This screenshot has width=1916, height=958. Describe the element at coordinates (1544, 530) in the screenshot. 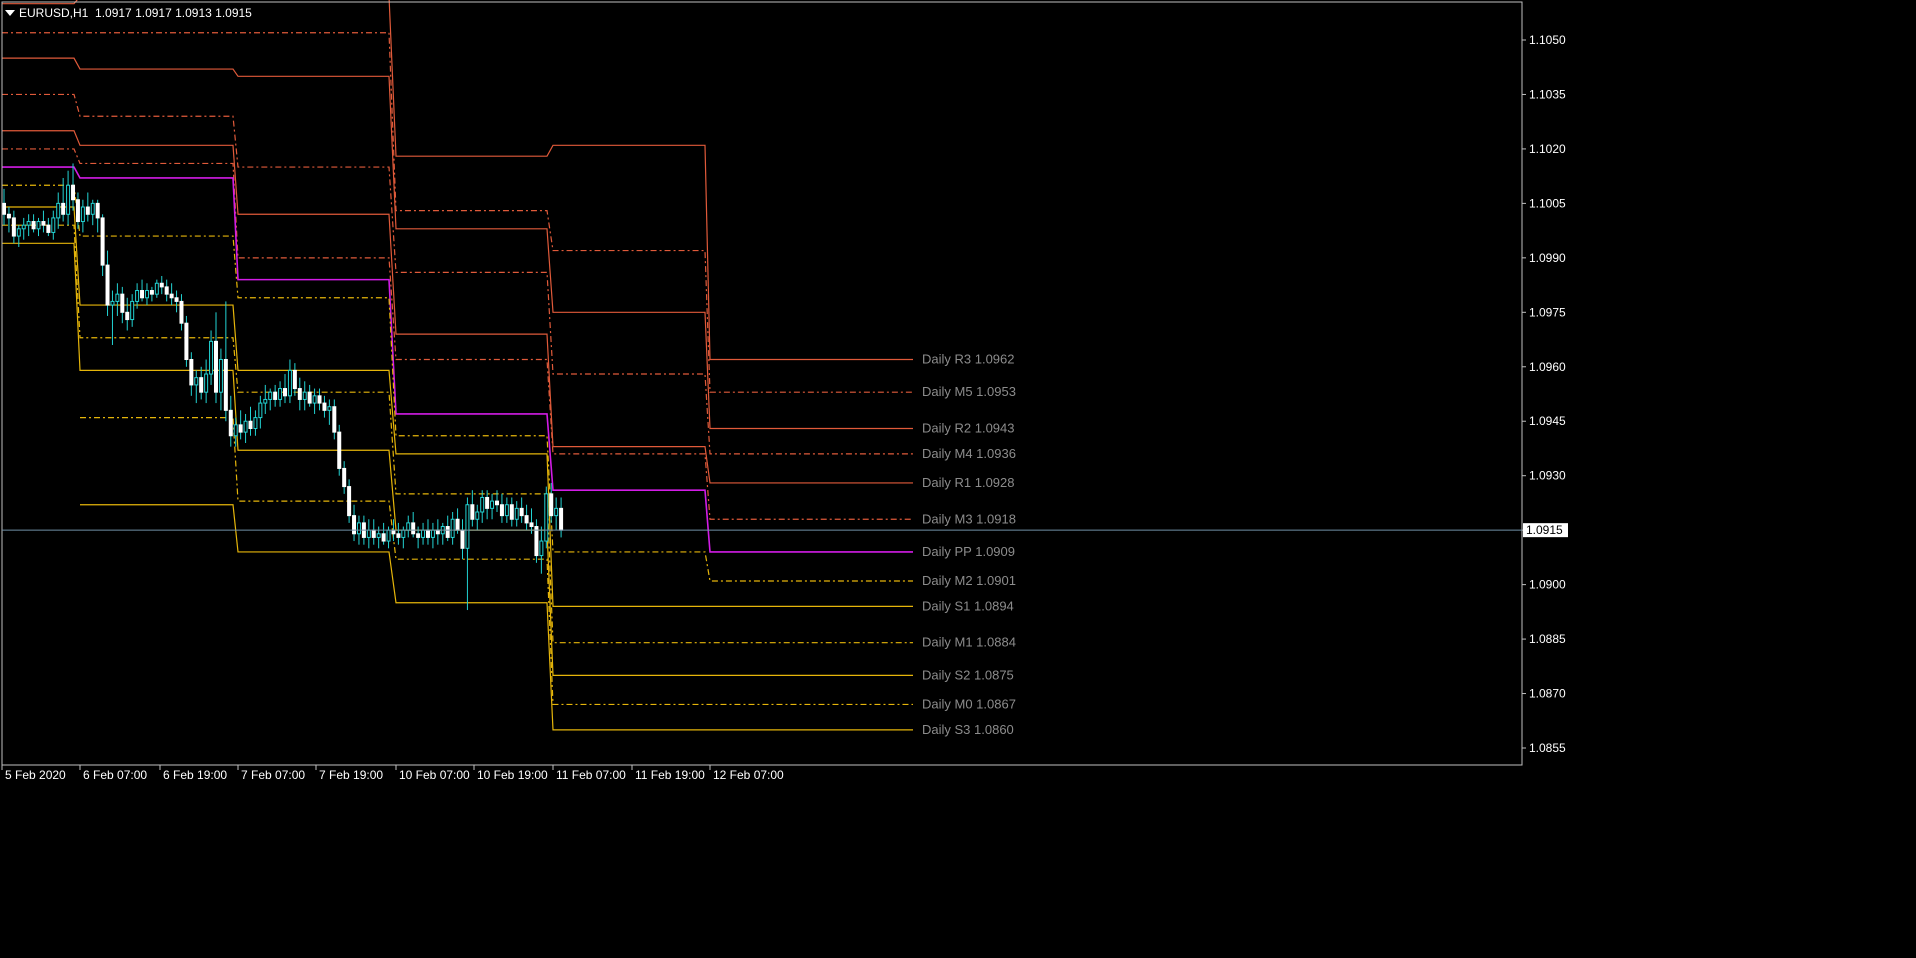

I see `current-price-label: 1.0915` at that location.